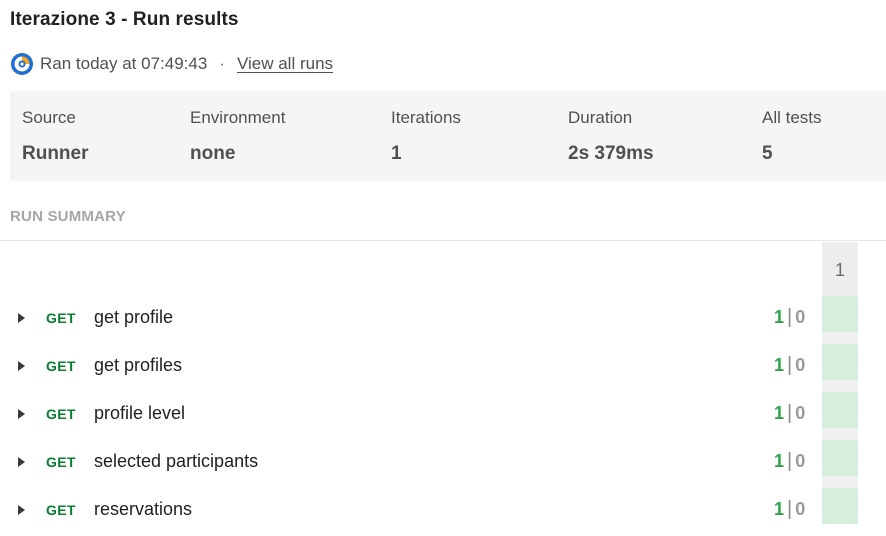 The width and height of the screenshot is (886, 536). What do you see at coordinates (611, 136) in the screenshot?
I see `stat-duration: Duration 2s 379ms` at bounding box center [611, 136].